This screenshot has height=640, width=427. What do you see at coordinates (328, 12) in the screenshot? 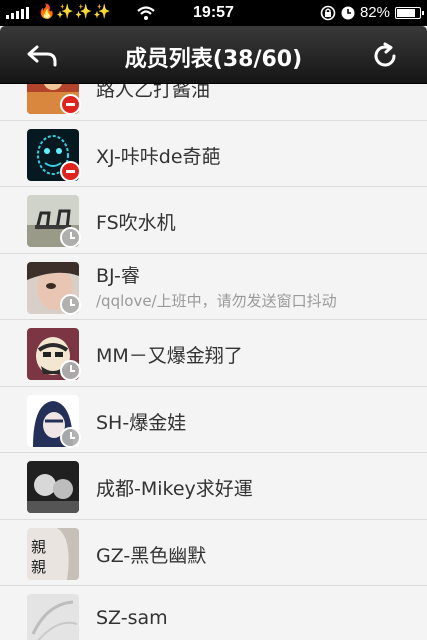
I see `orientation-lock-icon` at bounding box center [328, 12].